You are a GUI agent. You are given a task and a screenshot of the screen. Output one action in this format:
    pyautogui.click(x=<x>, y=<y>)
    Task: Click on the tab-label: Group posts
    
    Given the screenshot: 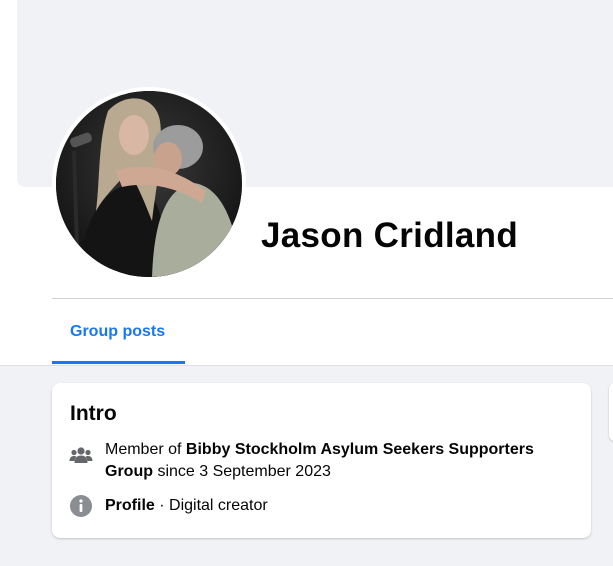 What is the action you would take?
    pyautogui.click(x=118, y=331)
    